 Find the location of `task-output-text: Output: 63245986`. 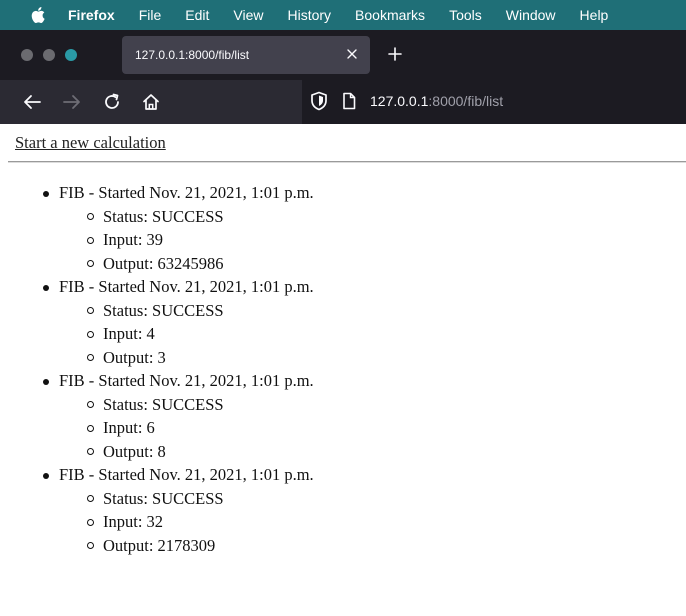

task-output-text: Output: 63245986 is located at coordinates (163, 263).